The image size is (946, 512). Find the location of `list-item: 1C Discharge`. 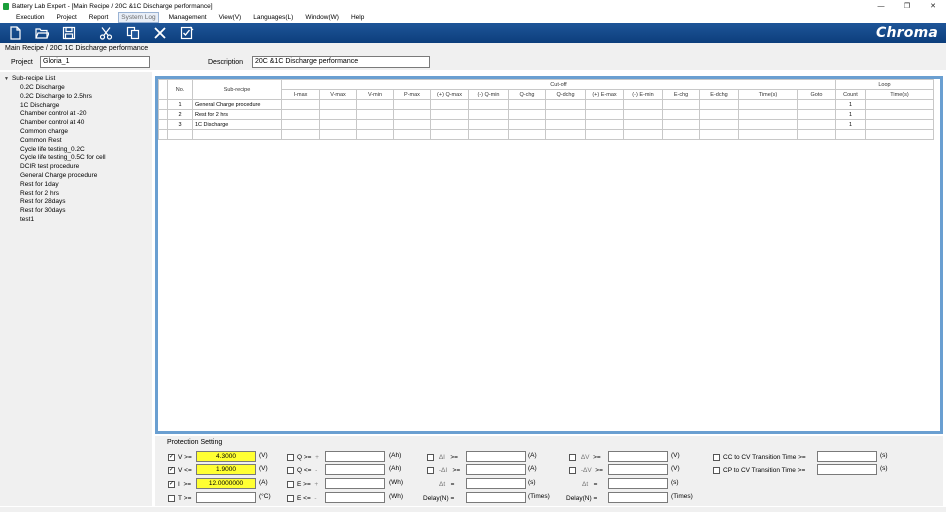

list-item: 1C Discharge is located at coordinates (63, 106).